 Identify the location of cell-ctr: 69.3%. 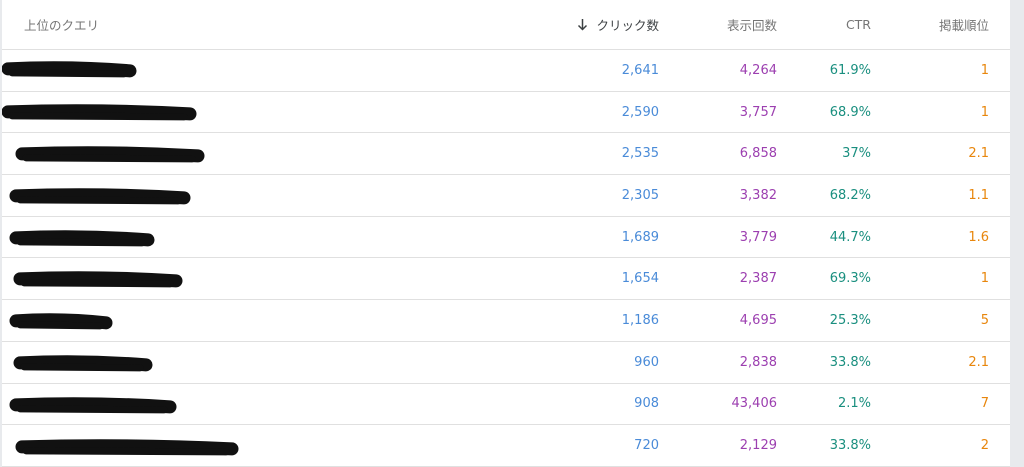
(850, 279).